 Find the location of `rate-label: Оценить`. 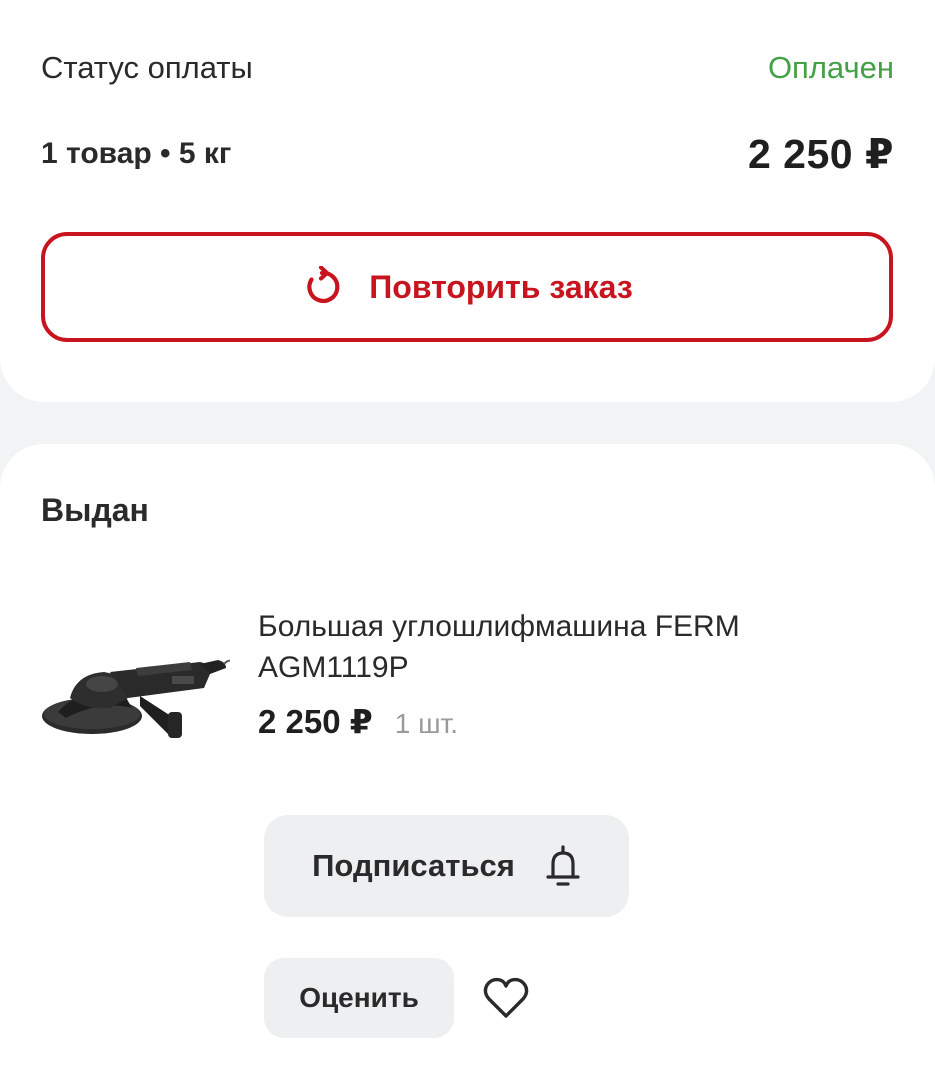

rate-label: Оценить is located at coordinates (359, 997).